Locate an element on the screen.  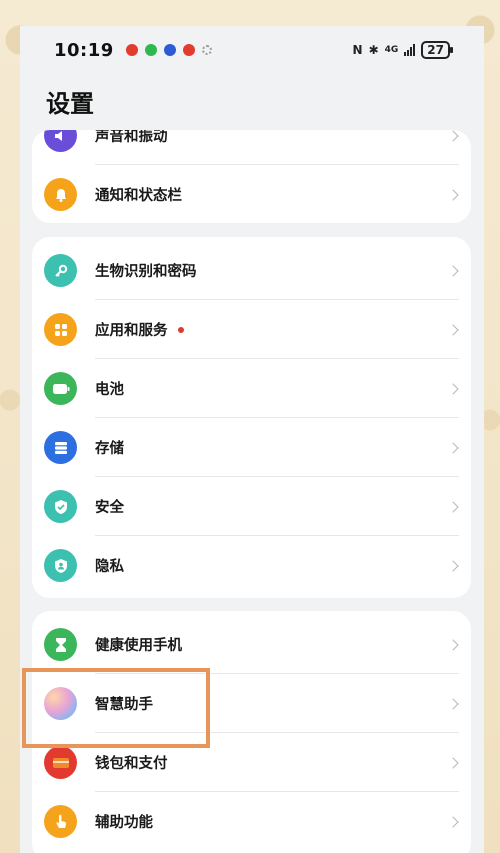
settings-item-label: 智慧助手 is located at coordinates (124, 705).